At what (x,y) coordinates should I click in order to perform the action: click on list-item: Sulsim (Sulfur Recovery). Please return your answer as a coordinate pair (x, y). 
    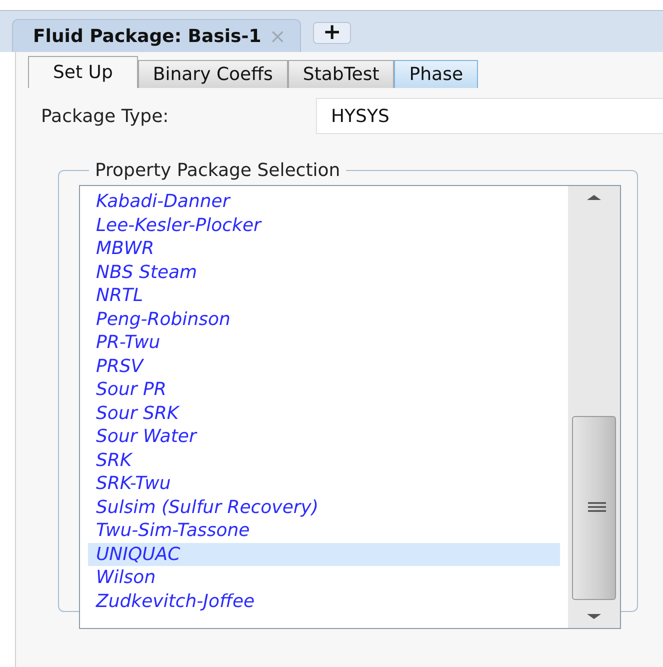
    Looking at the image, I should click on (324, 507).